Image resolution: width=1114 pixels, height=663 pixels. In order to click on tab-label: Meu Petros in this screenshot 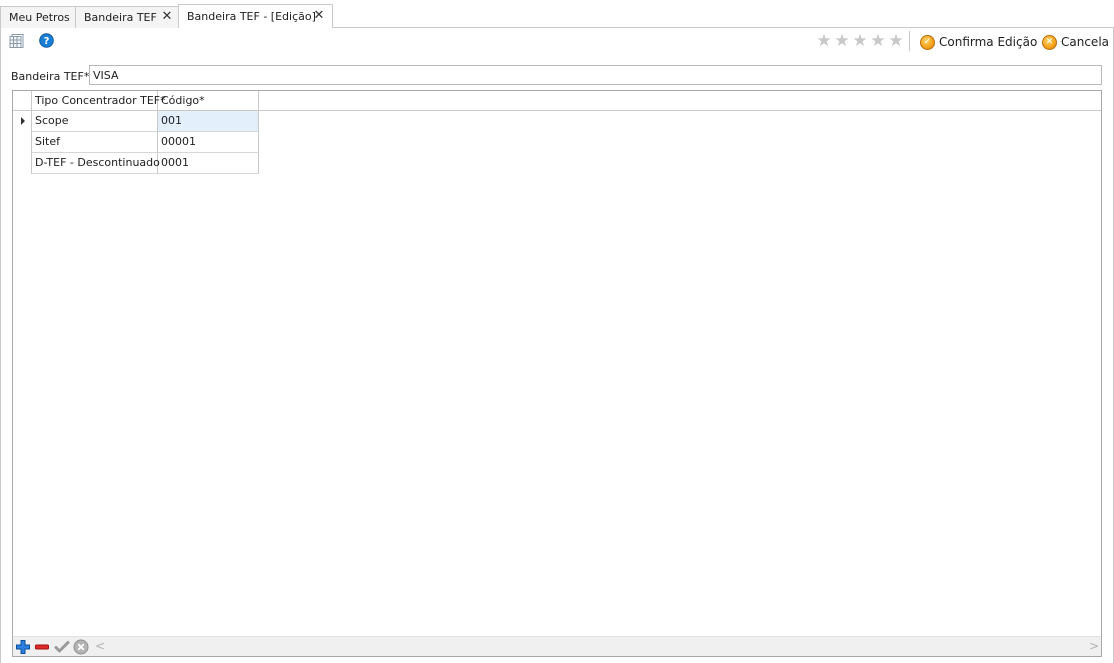, I will do `click(39, 17)`.